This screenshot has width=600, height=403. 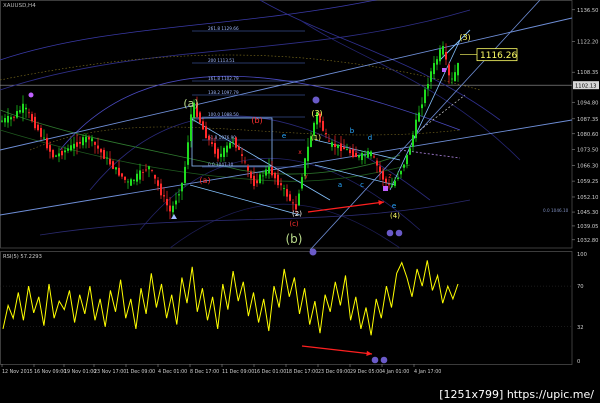 I want to click on x-tick-label: 18 Dec 17:00, so click(x=302, y=372).